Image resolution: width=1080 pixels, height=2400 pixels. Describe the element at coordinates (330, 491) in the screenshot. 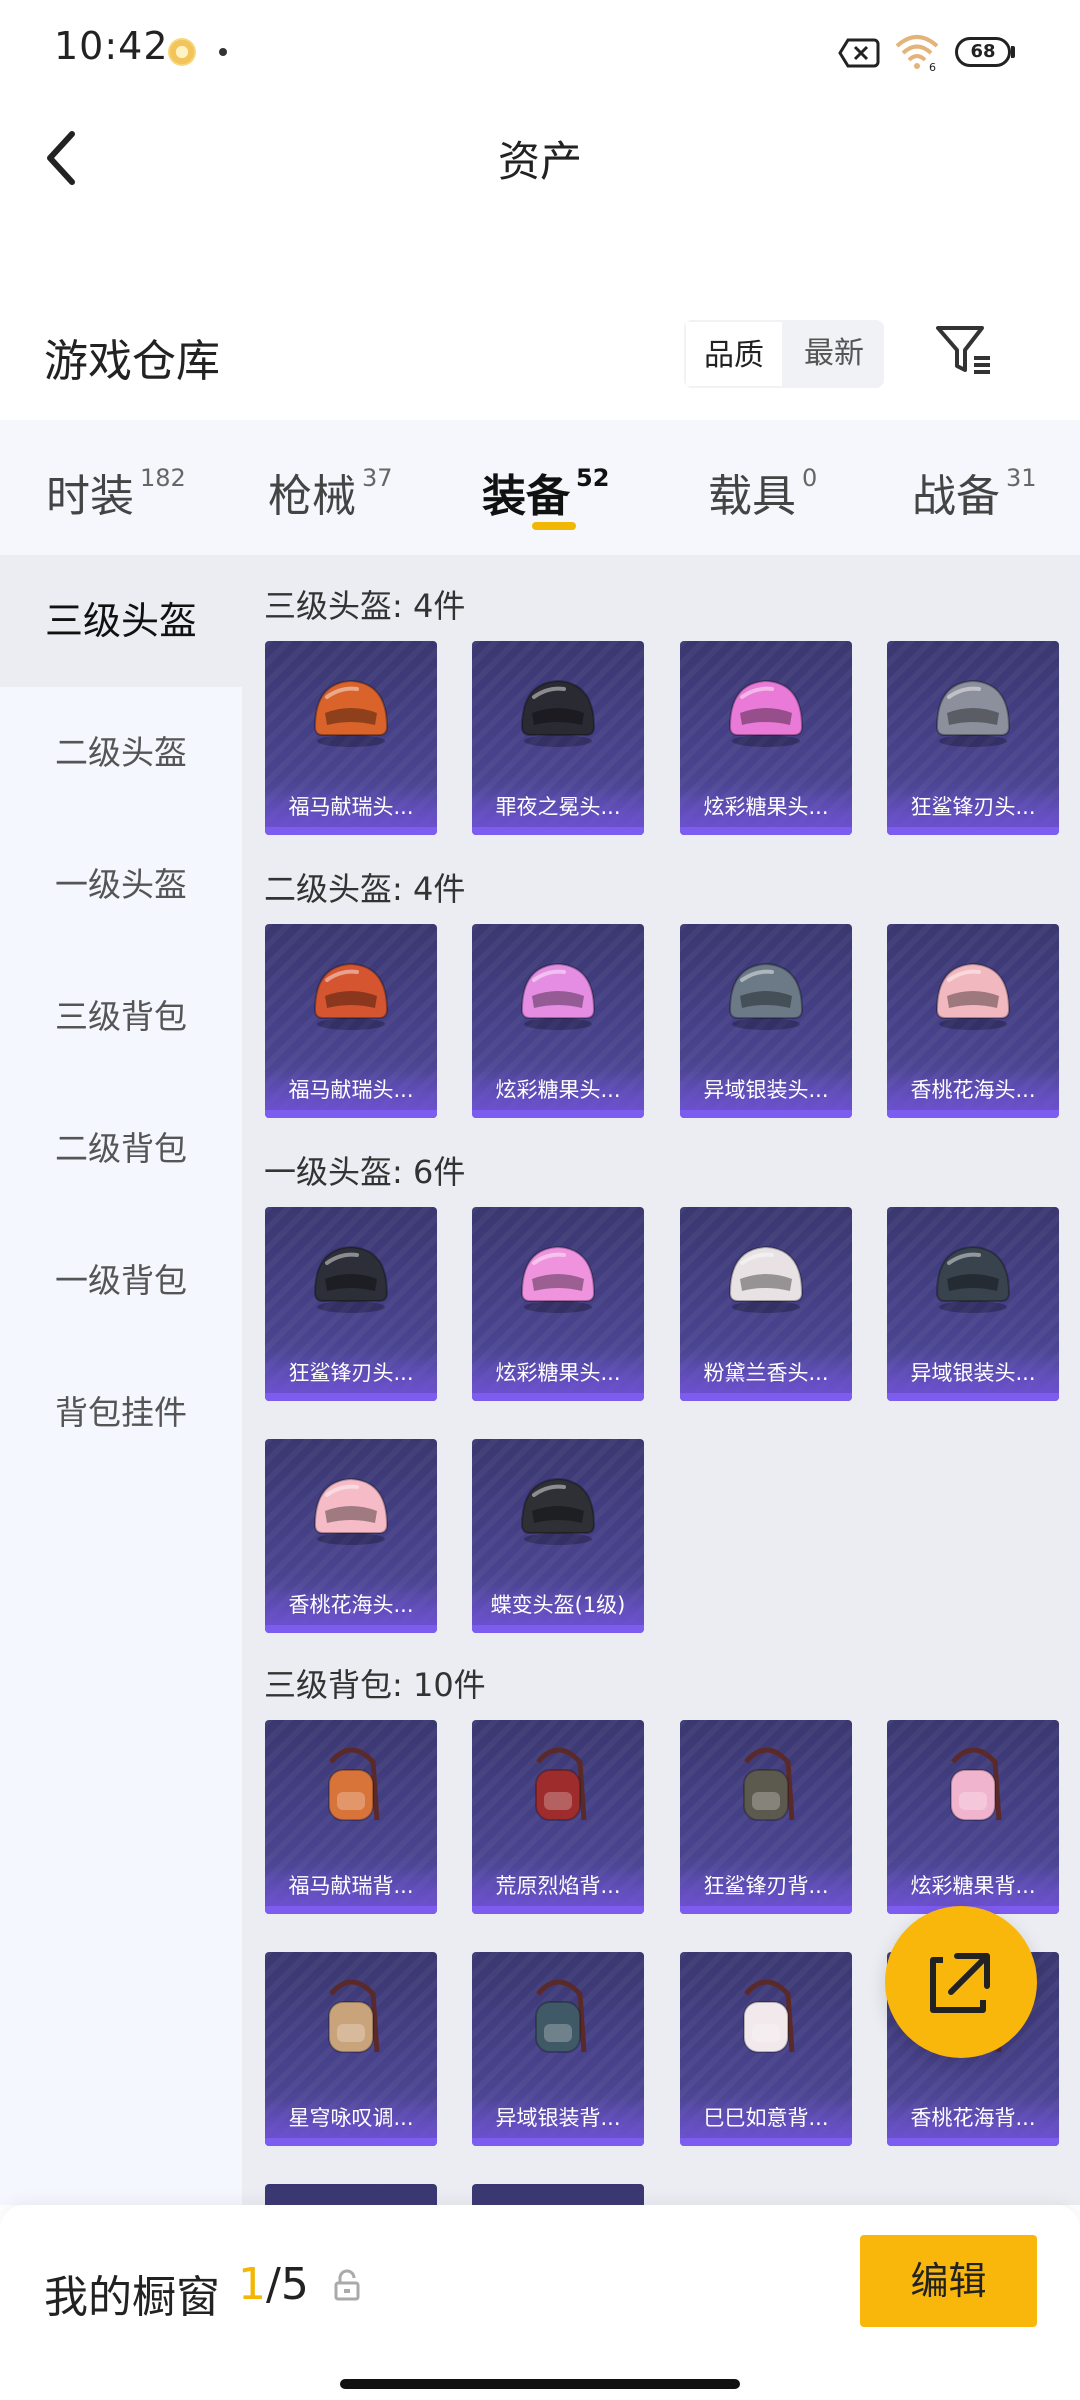

I see `tab-guns: 枪械 37` at that location.